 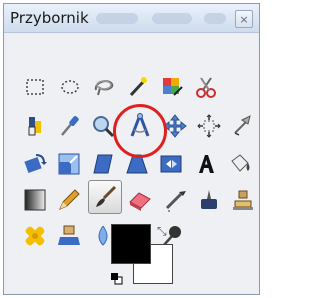 I want to click on rotate-icon, so click(x=35, y=164).